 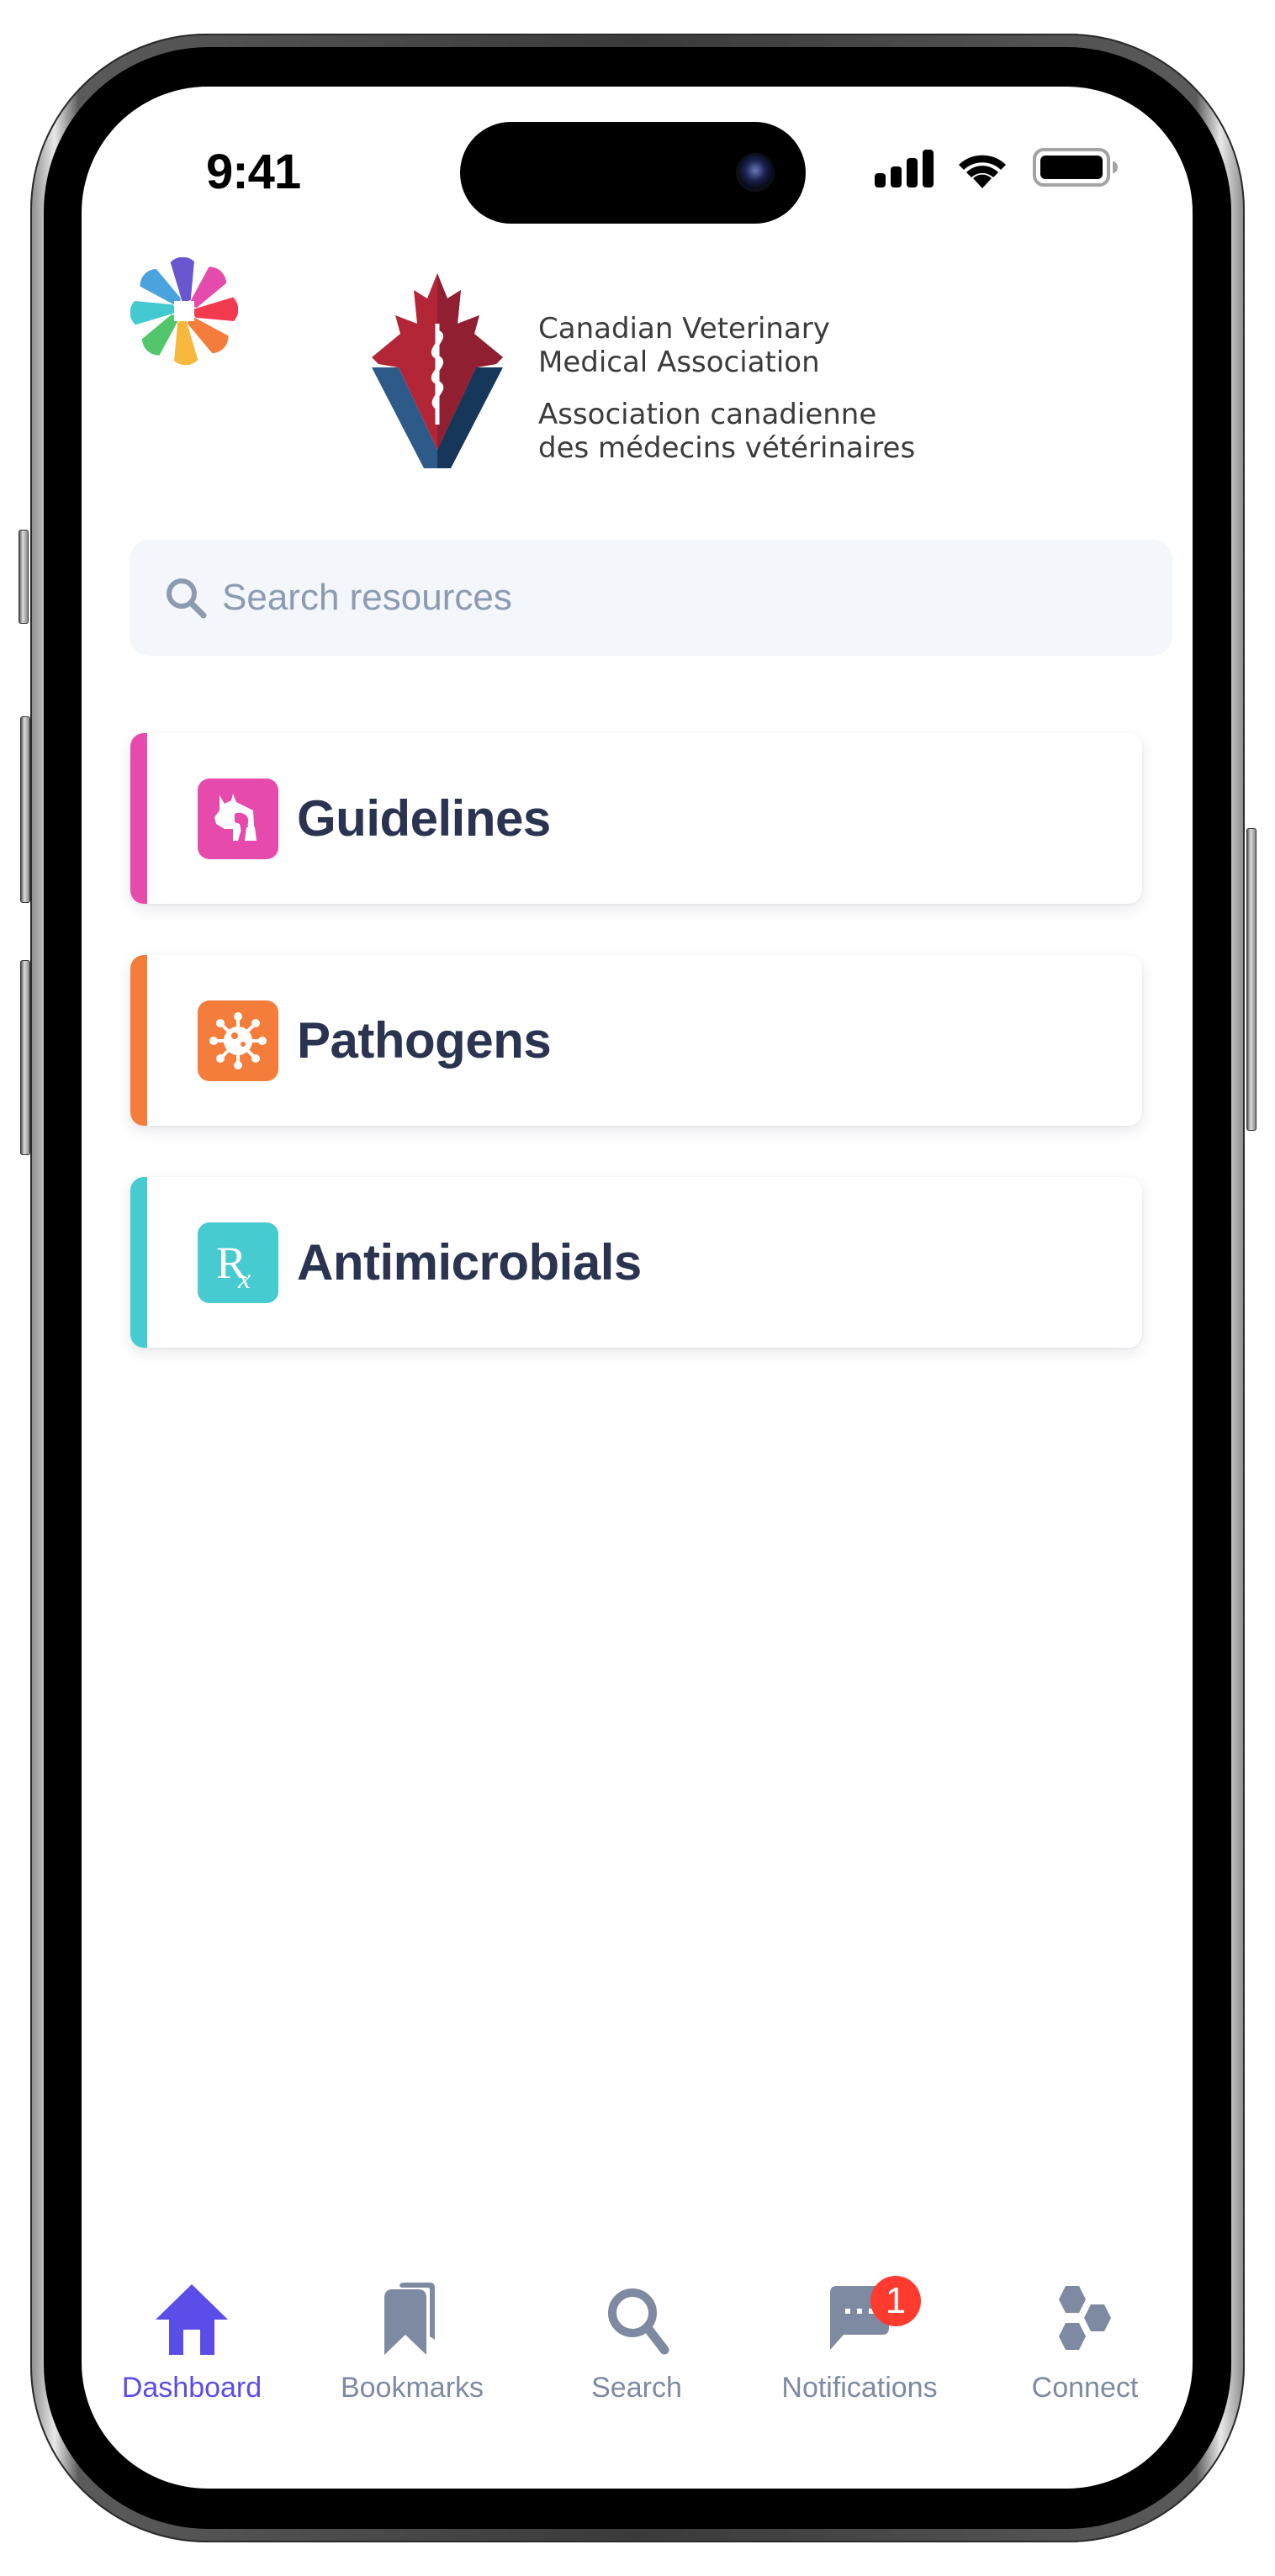 What do you see at coordinates (191, 2388) in the screenshot?
I see `tab-label: Dashboard` at bounding box center [191, 2388].